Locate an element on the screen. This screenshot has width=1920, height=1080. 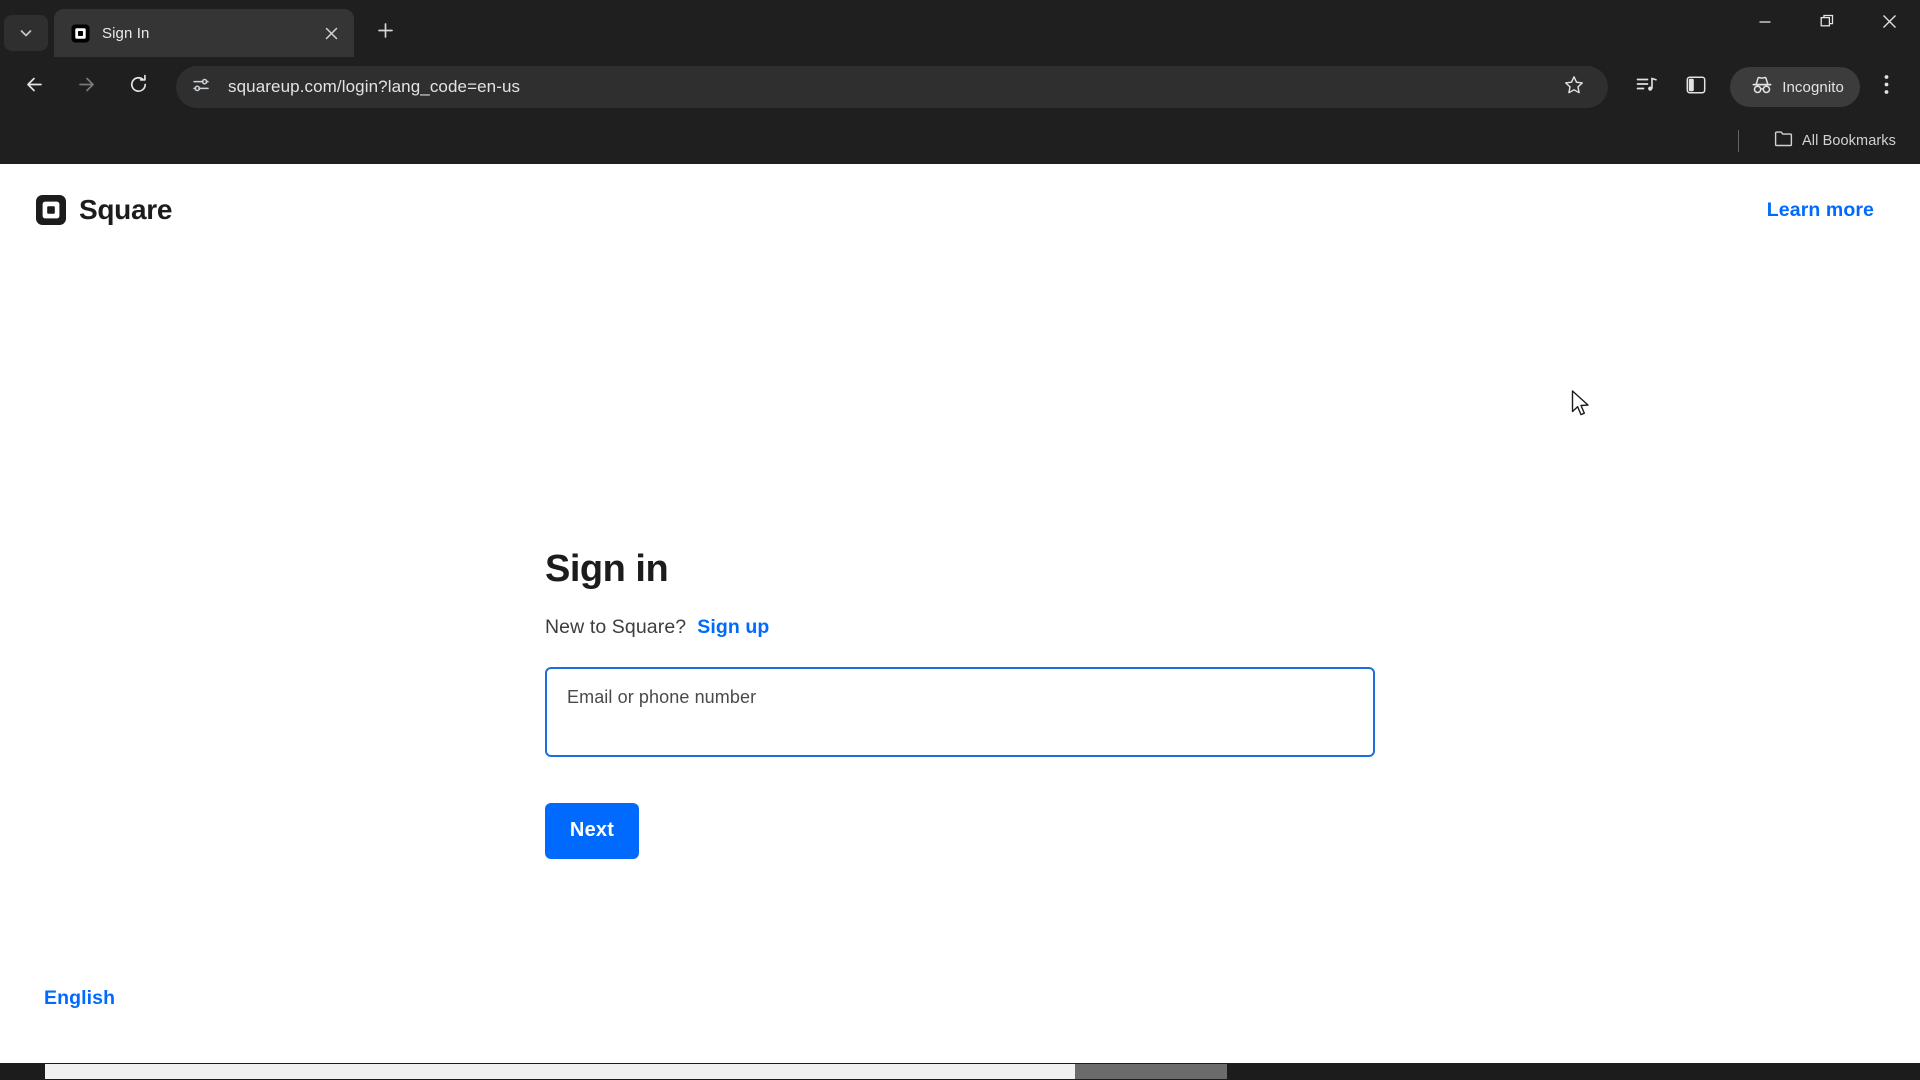
all-bookmarks-button: All Bookmarks is located at coordinates (1830, 141).